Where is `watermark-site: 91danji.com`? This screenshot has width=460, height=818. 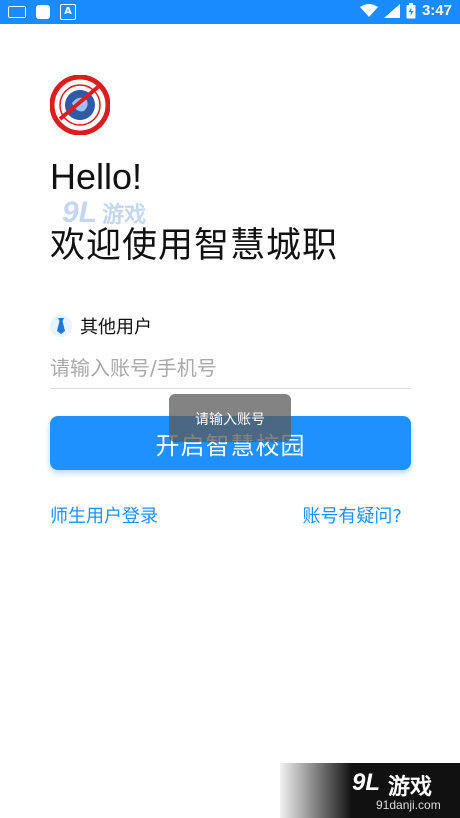 watermark-site: 91danji.com is located at coordinates (408, 805).